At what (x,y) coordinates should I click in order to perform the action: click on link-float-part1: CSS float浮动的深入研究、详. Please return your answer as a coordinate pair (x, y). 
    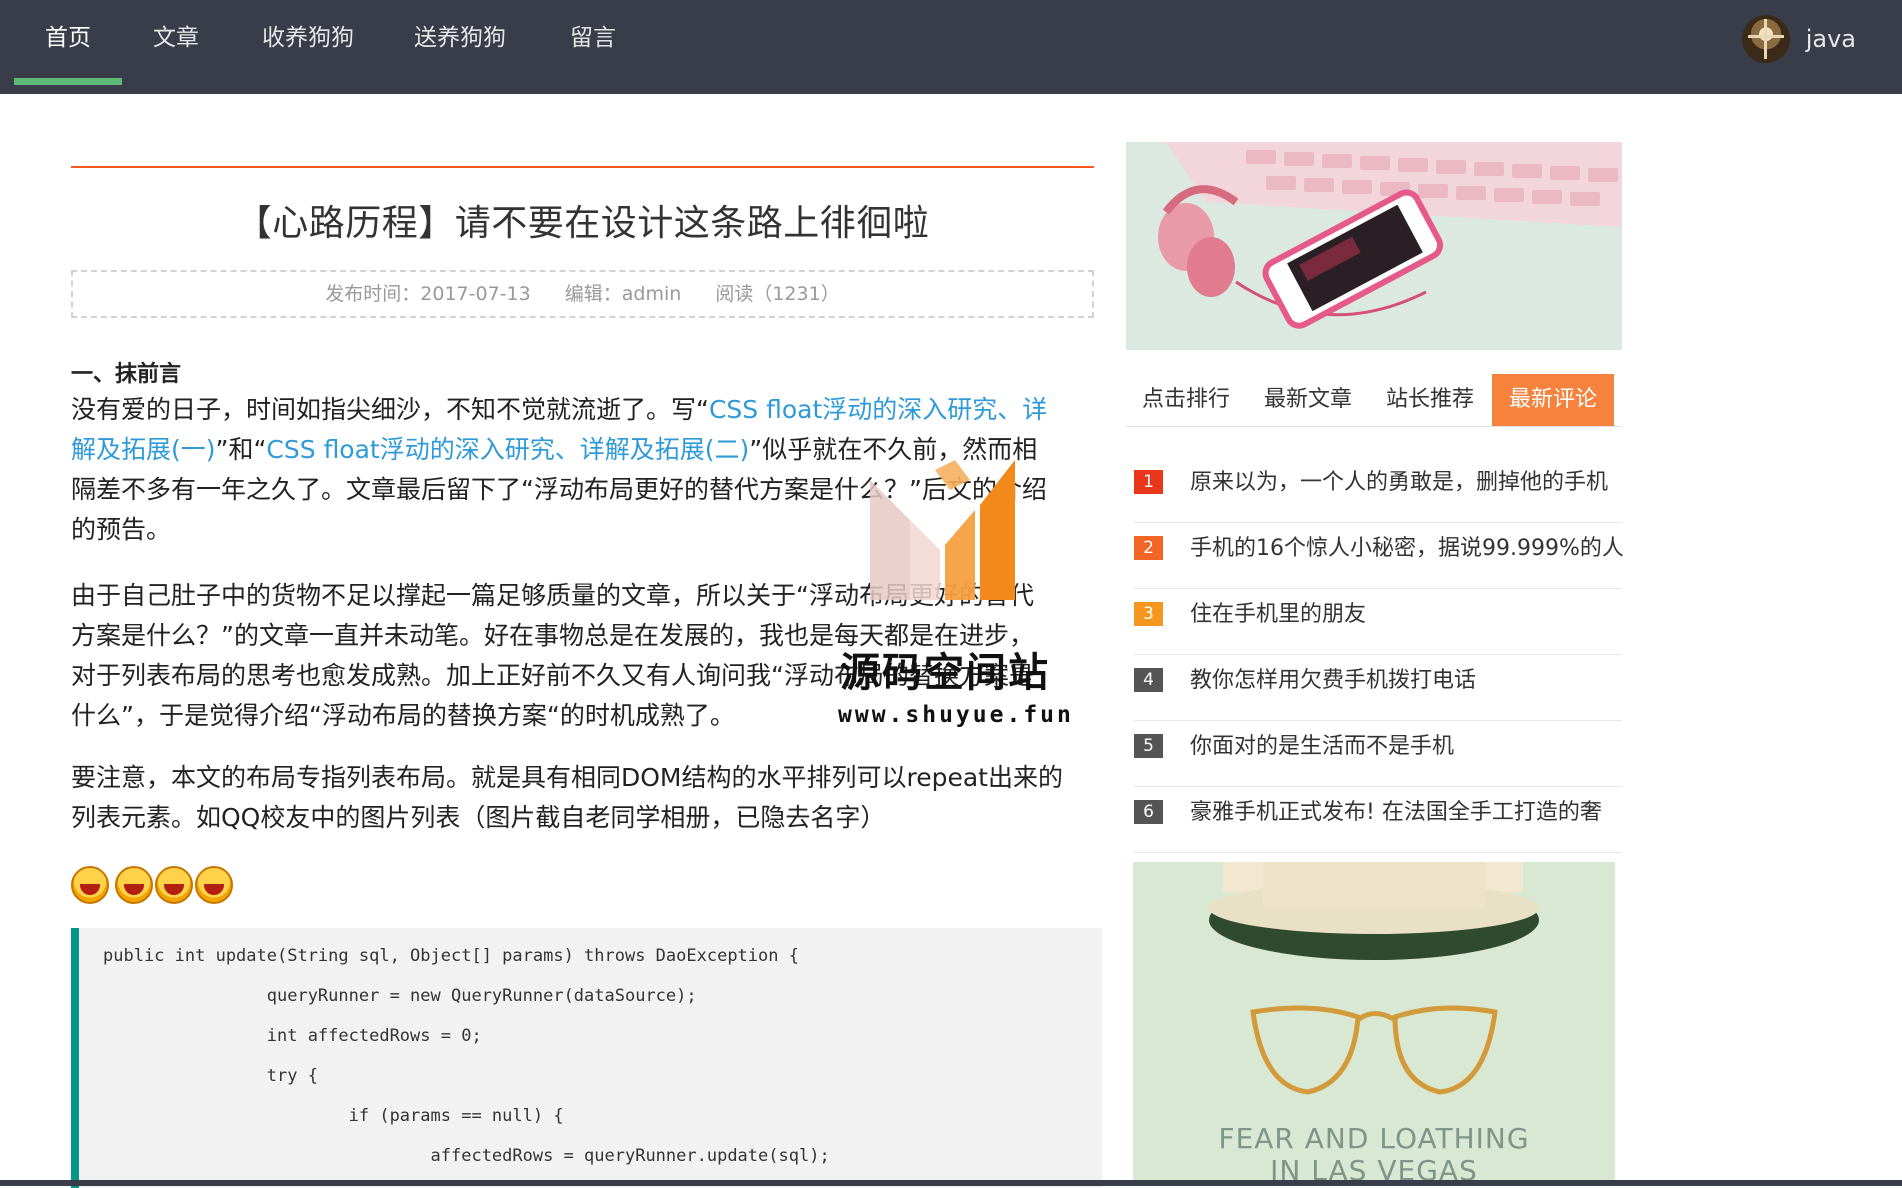
    Looking at the image, I should click on (878, 409).